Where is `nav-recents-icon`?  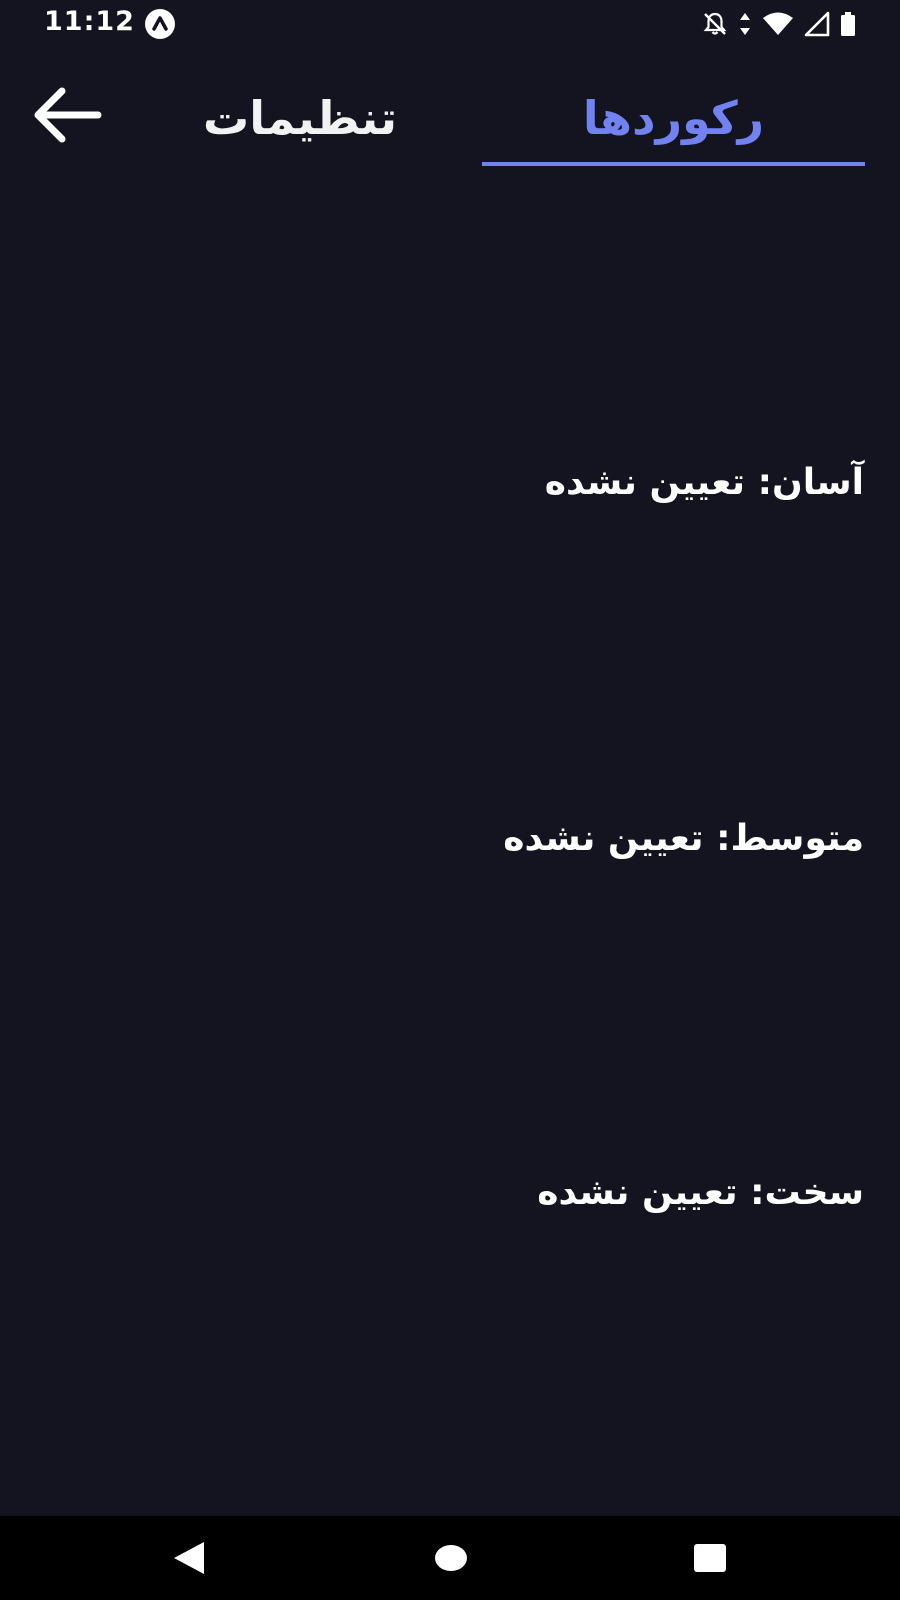 nav-recents-icon is located at coordinates (710, 1558).